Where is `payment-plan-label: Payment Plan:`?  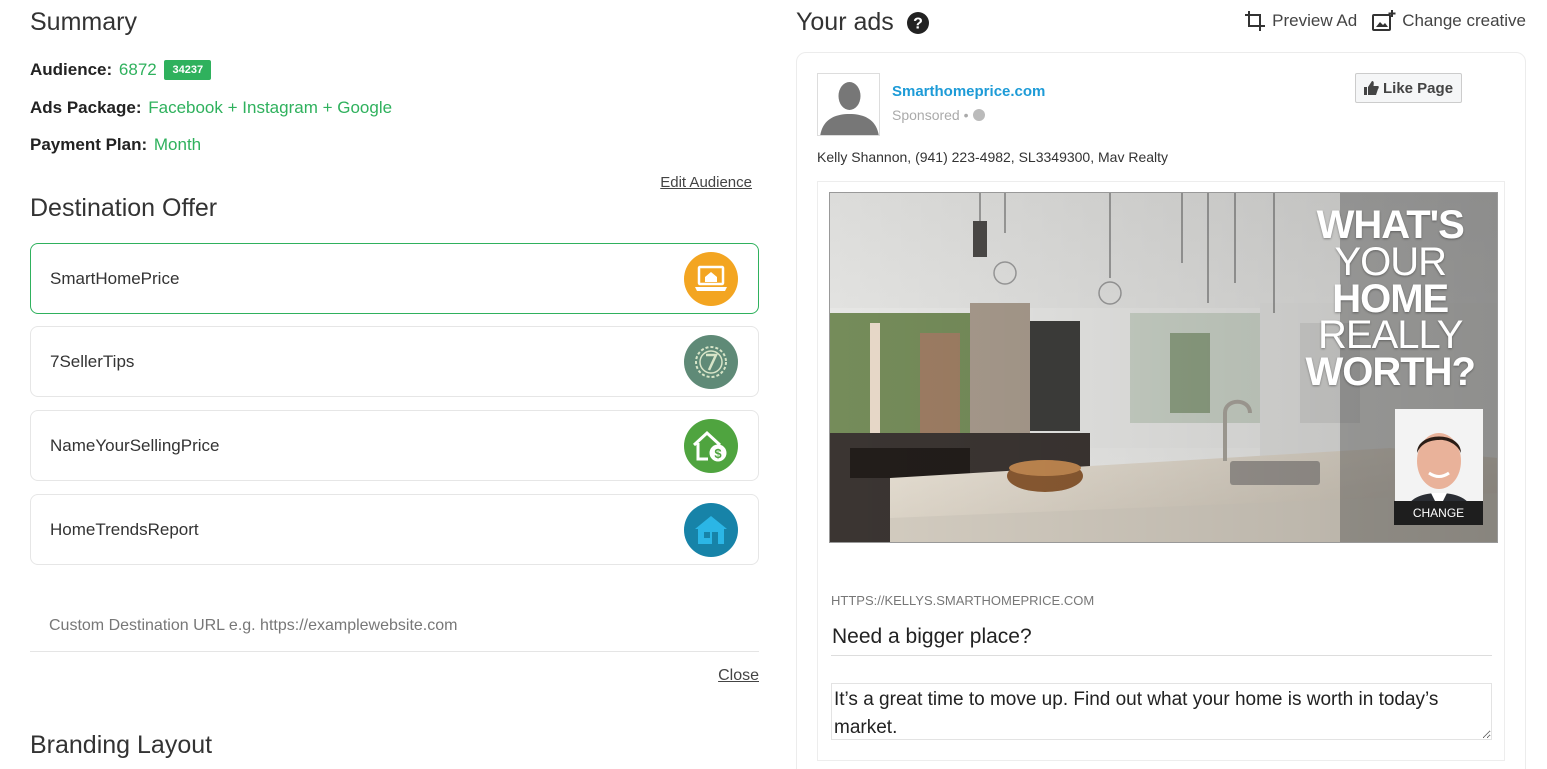
payment-plan-label: Payment Plan: is located at coordinates (89, 144).